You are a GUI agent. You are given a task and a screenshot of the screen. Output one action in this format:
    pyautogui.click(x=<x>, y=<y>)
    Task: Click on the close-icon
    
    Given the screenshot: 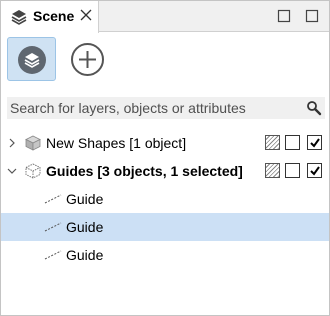 What is the action you would take?
    pyautogui.click(x=86, y=15)
    